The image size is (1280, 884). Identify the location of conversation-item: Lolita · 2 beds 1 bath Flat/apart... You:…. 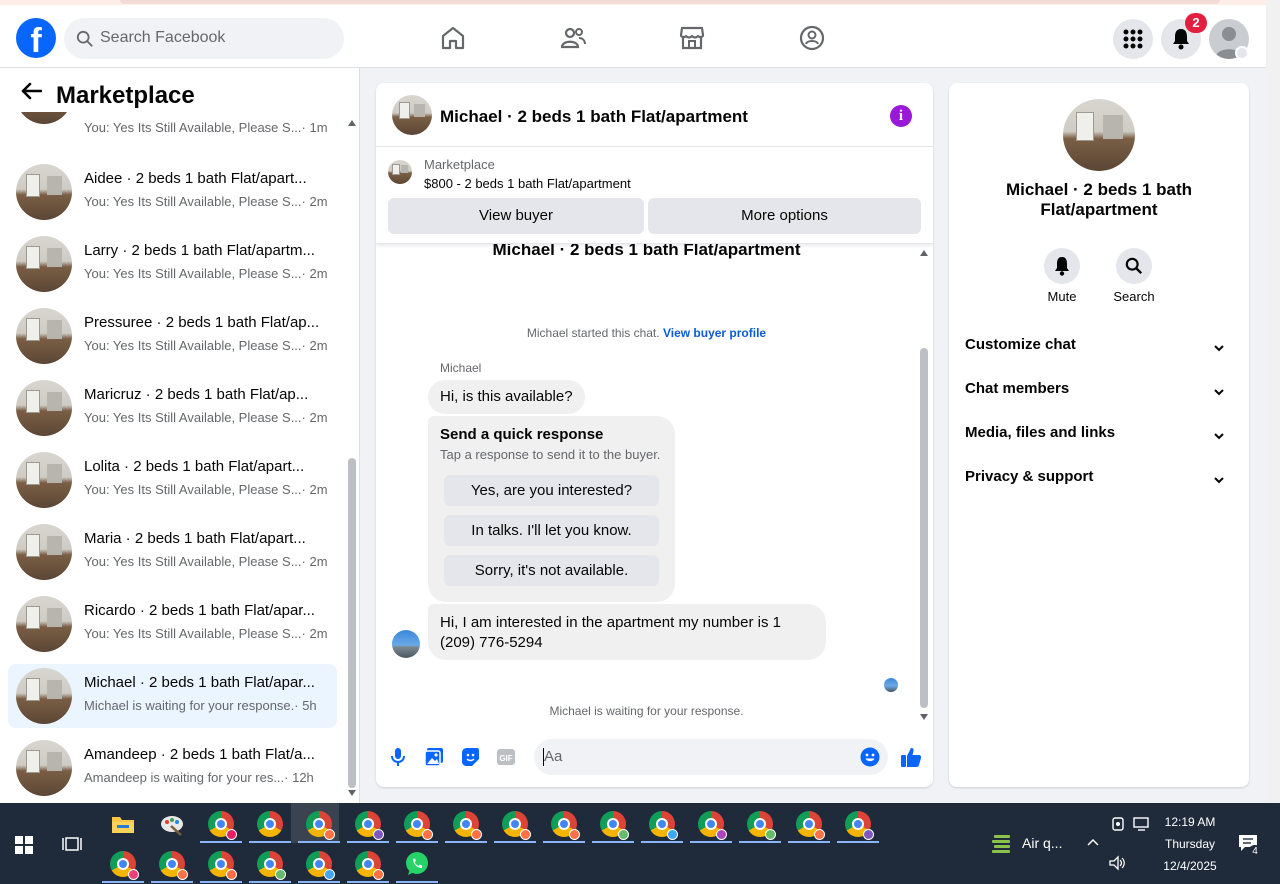
(172, 480).